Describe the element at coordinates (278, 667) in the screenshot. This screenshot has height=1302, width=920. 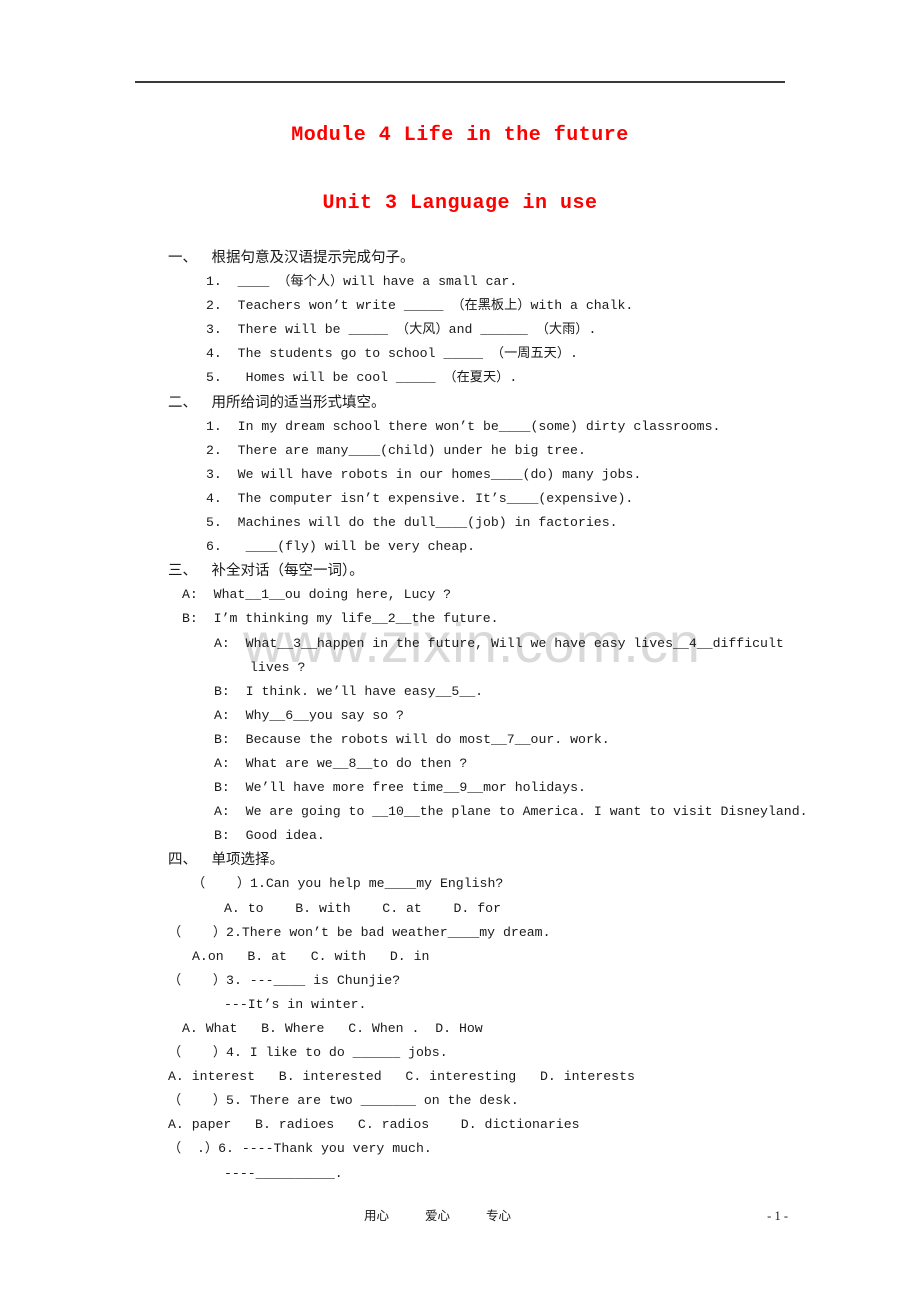
I see `dialogue-line-continuation: lives ?` at that location.